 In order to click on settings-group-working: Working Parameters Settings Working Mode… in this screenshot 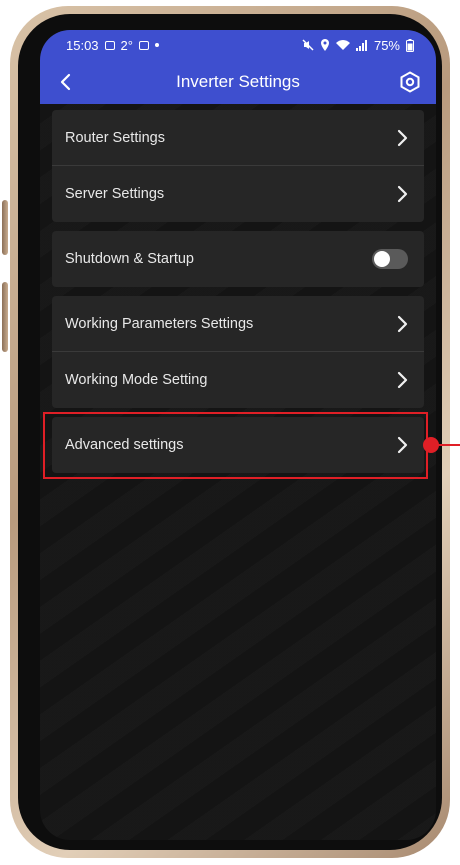, I will do `click(238, 352)`.